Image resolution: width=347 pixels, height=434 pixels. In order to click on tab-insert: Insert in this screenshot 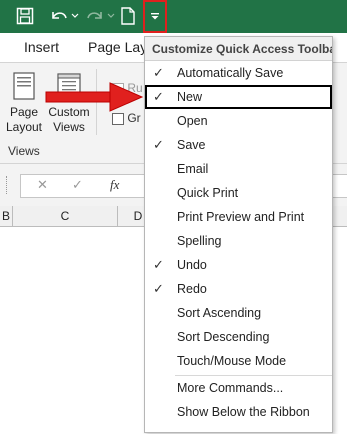, I will do `click(41, 47)`.